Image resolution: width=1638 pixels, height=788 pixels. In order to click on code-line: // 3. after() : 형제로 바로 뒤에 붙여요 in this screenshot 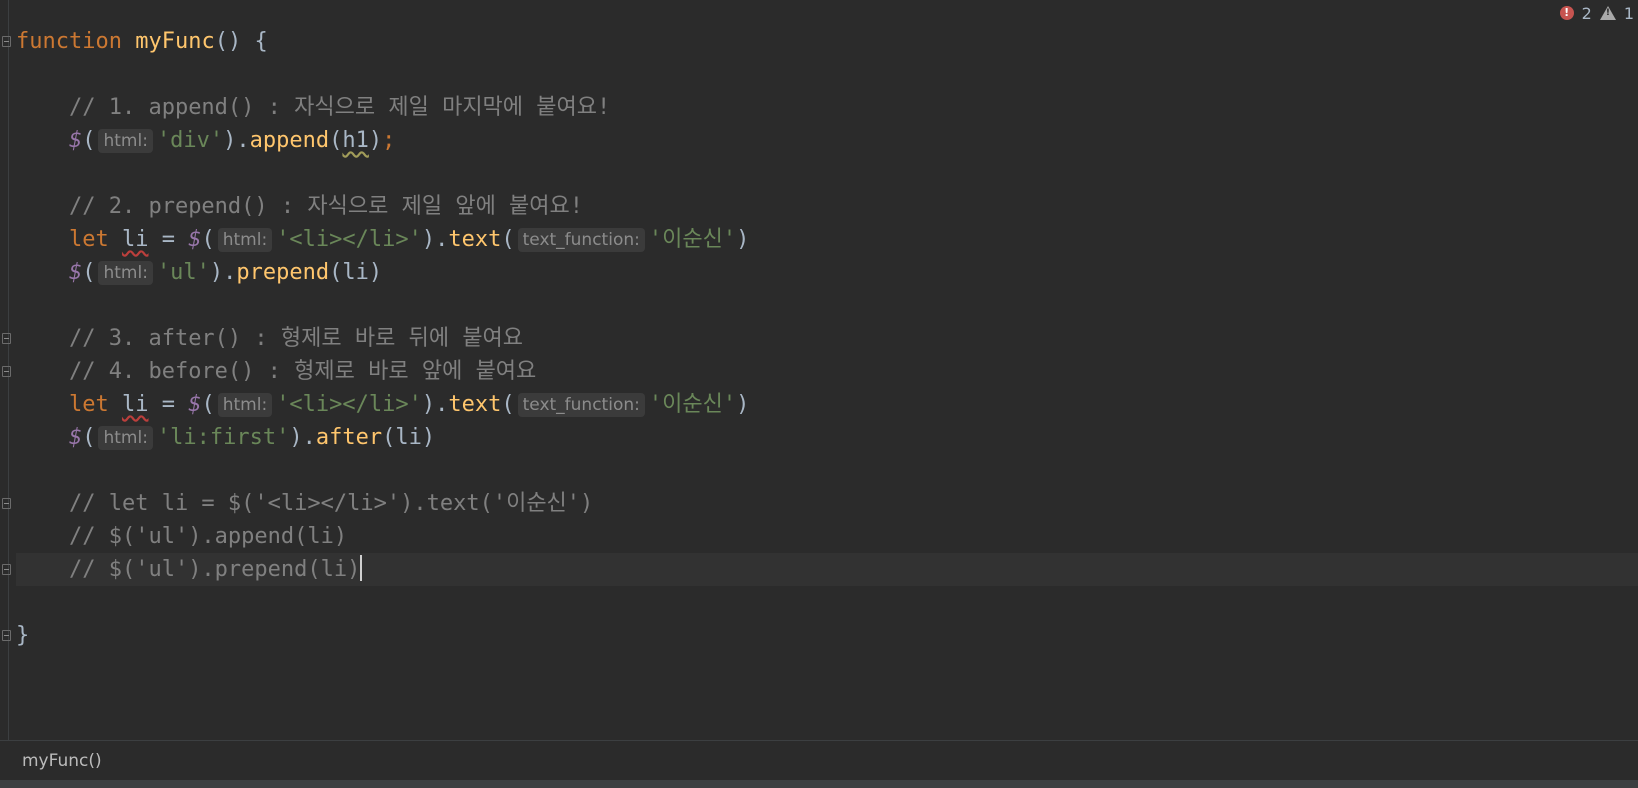, I will do `click(820, 338)`.